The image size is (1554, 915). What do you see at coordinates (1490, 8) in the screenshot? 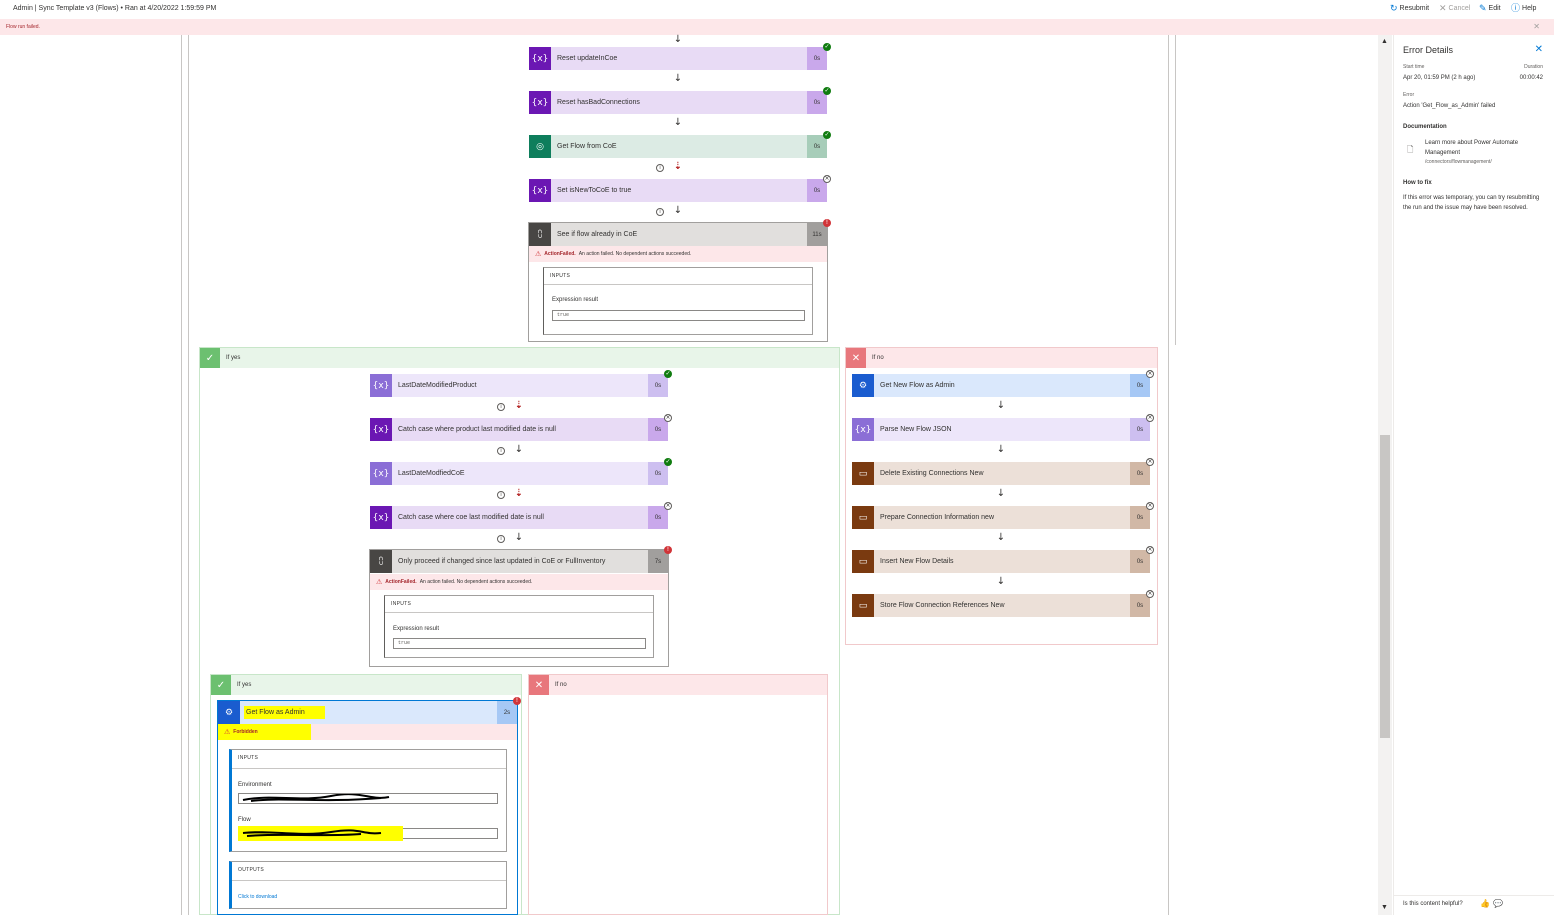
I see `edit-button: ✎ Edit` at bounding box center [1490, 8].